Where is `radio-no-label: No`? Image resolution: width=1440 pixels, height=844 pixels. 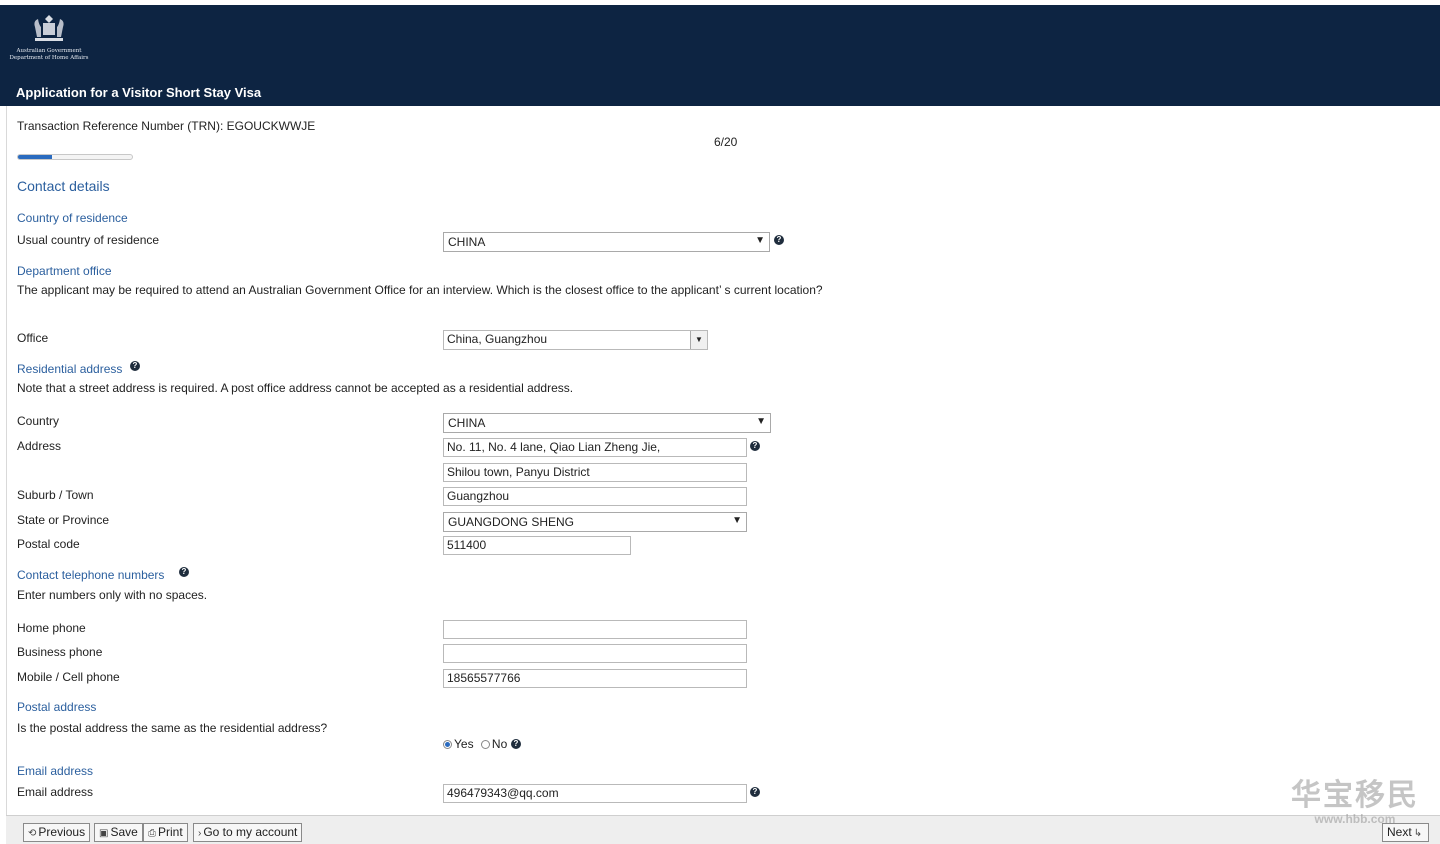
radio-no-label: No is located at coordinates (499, 744).